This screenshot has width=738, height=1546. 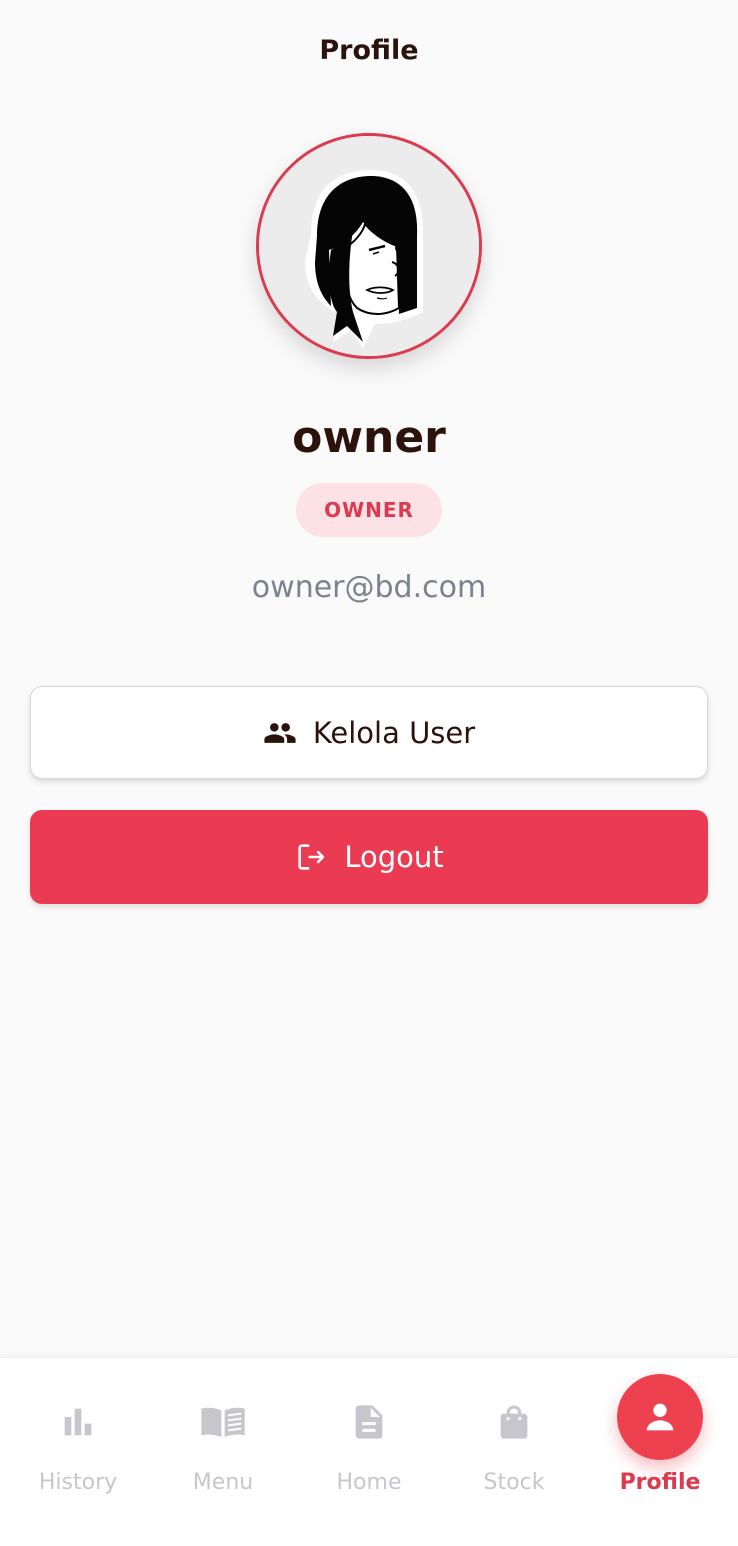 I want to click on book-icon, so click(x=223, y=1422).